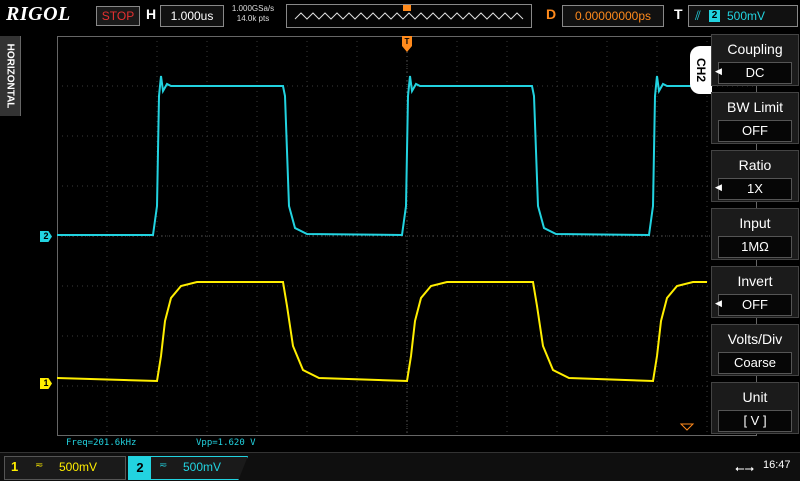 This screenshot has width=800, height=481. I want to click on ch2-scale: 500mV, so click(202, 467).